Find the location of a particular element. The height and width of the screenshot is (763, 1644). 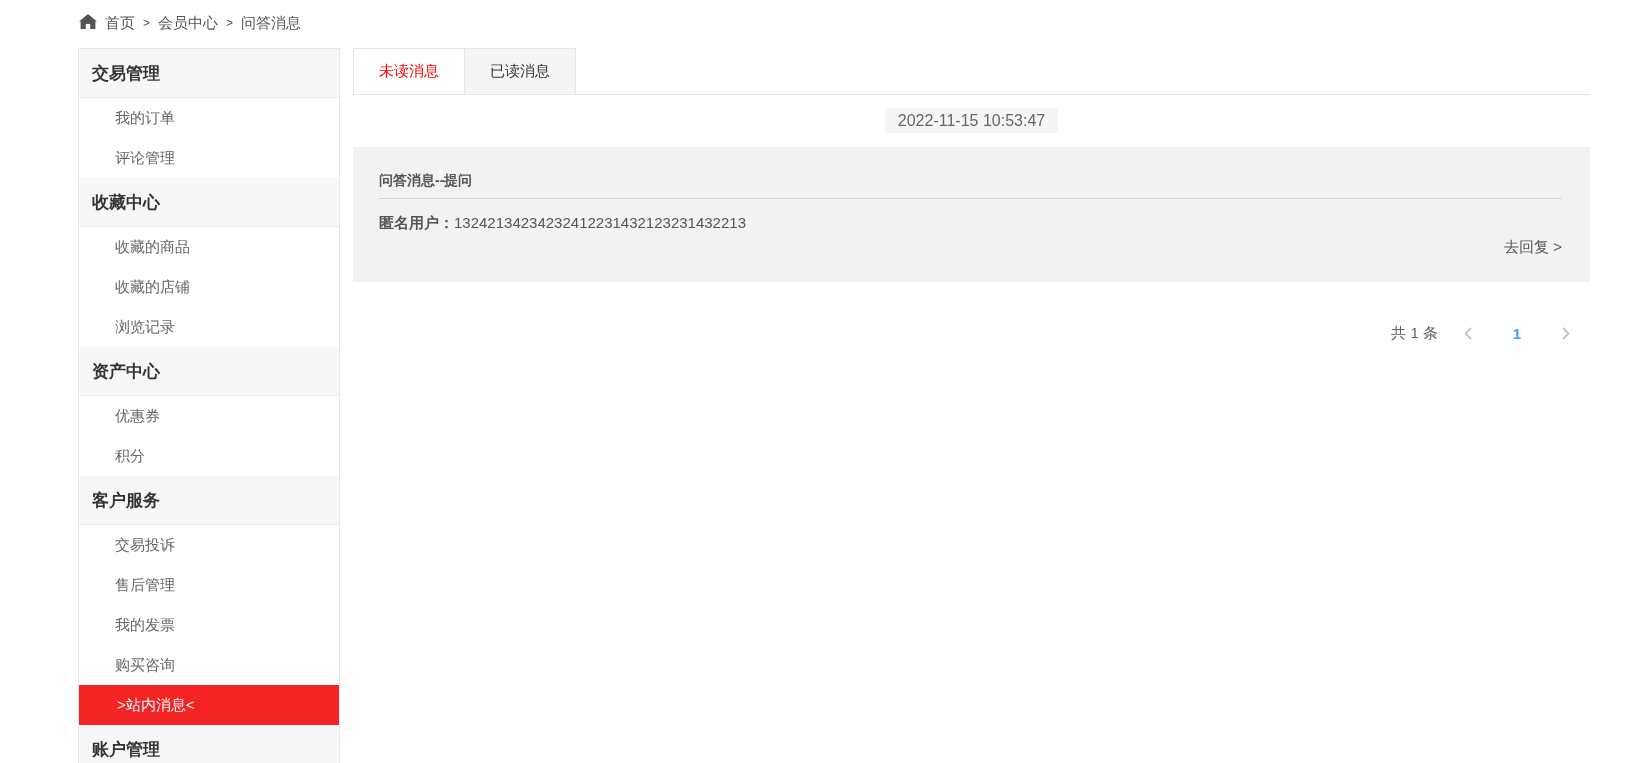

chevron-left-icon is located at coordinates (1468, 333).